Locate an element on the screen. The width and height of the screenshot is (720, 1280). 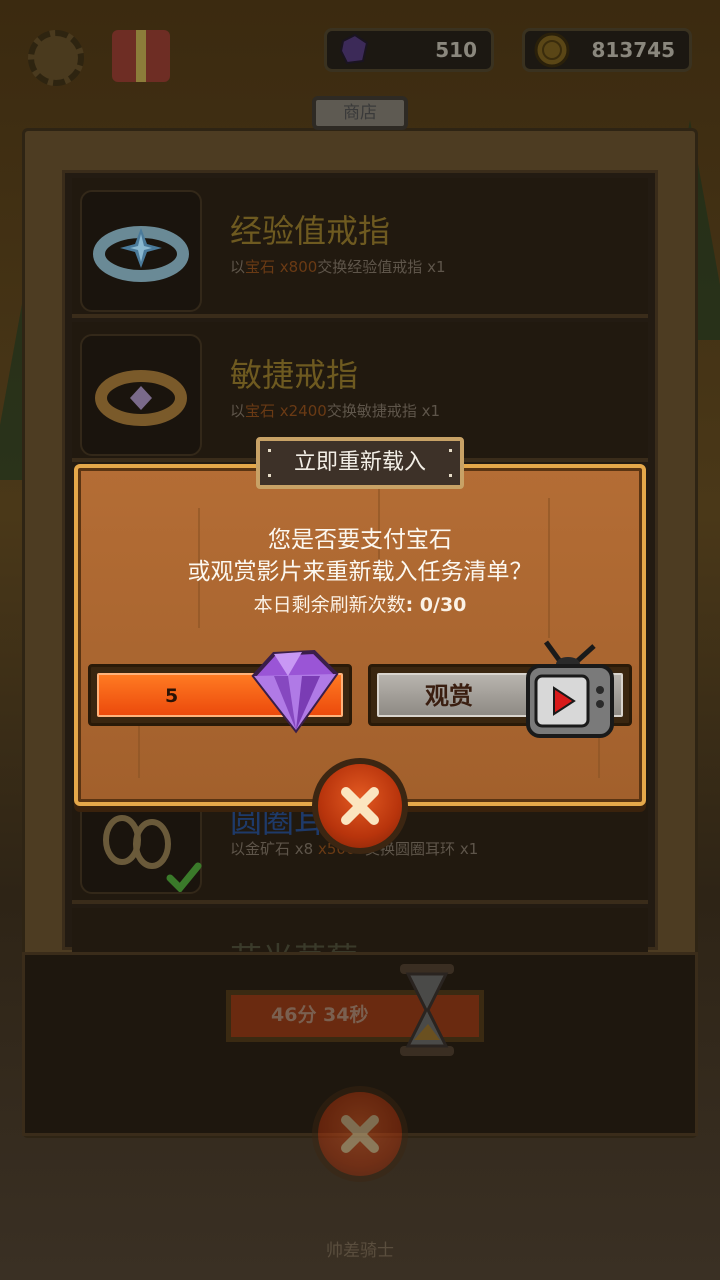
refresh-count-text: 本日剩余刷新次数: 0/30 is located at coordinates (360, 605).